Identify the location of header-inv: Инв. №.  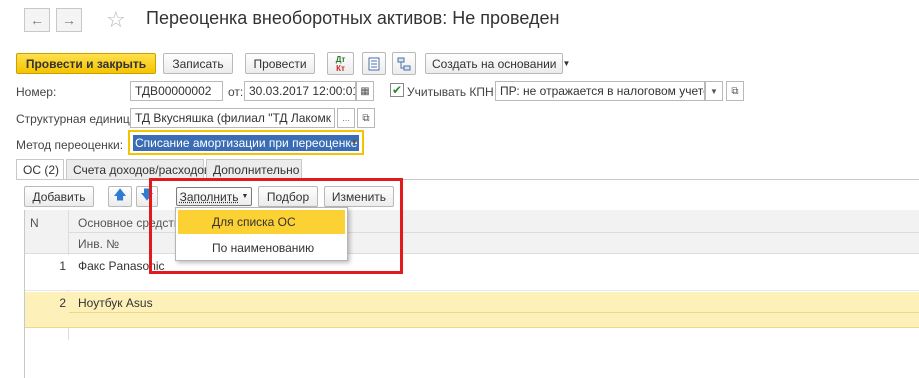
(99, 244).